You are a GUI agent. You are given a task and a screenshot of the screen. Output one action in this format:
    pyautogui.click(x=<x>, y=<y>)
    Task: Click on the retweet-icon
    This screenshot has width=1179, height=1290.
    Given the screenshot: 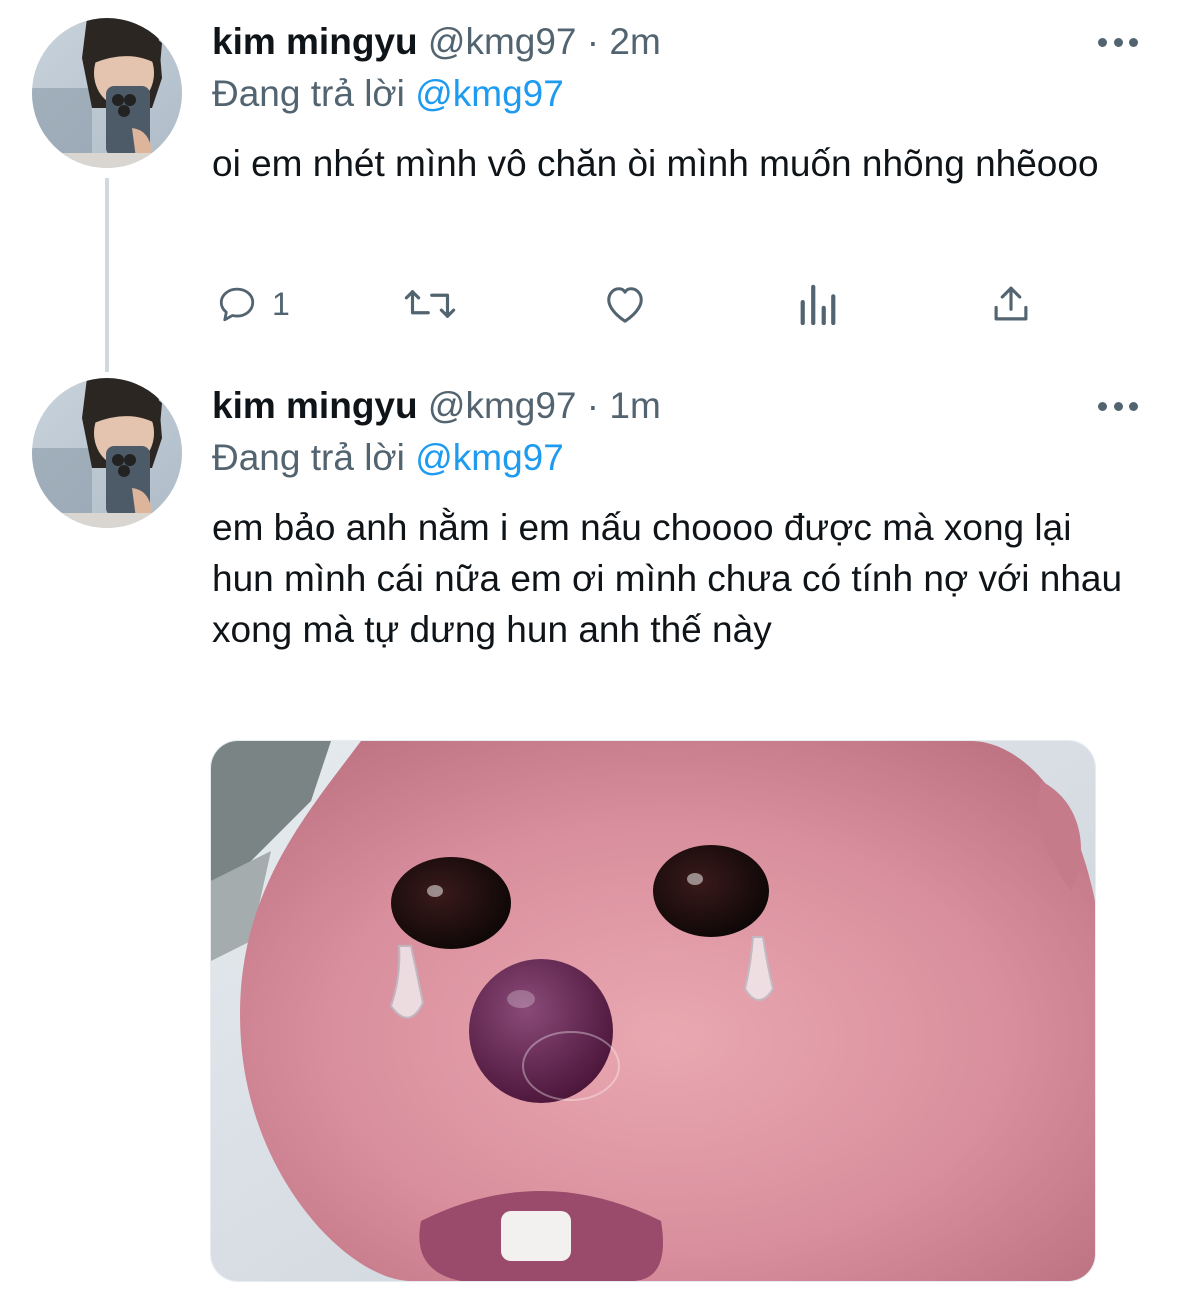 What is the action you would take?
    pyautogui.click(x=430, y=304)
    